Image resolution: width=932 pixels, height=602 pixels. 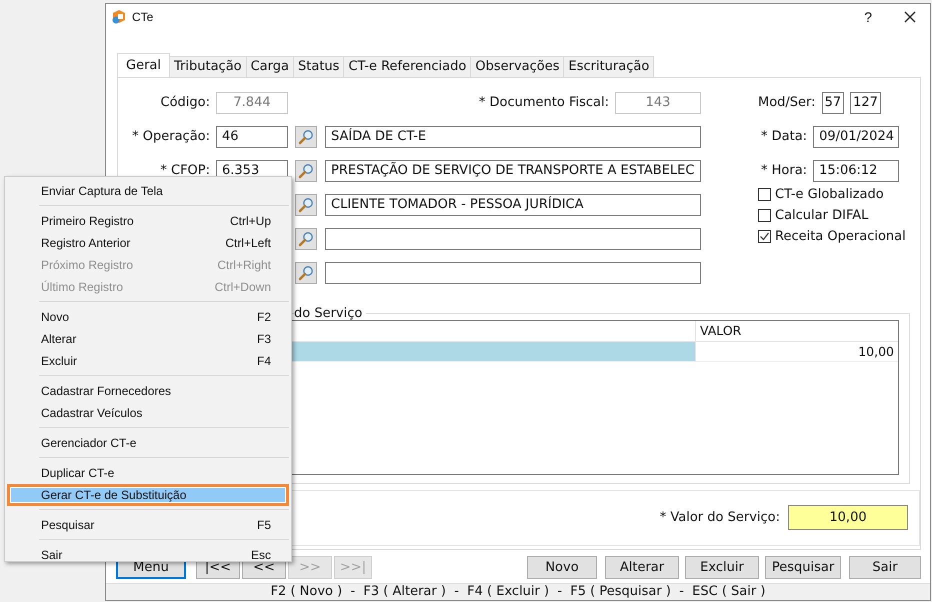 What do you see at coordinates (208, 66) in the screenshot?
I see `tab: Tributação` at bounding box center [208, 66].